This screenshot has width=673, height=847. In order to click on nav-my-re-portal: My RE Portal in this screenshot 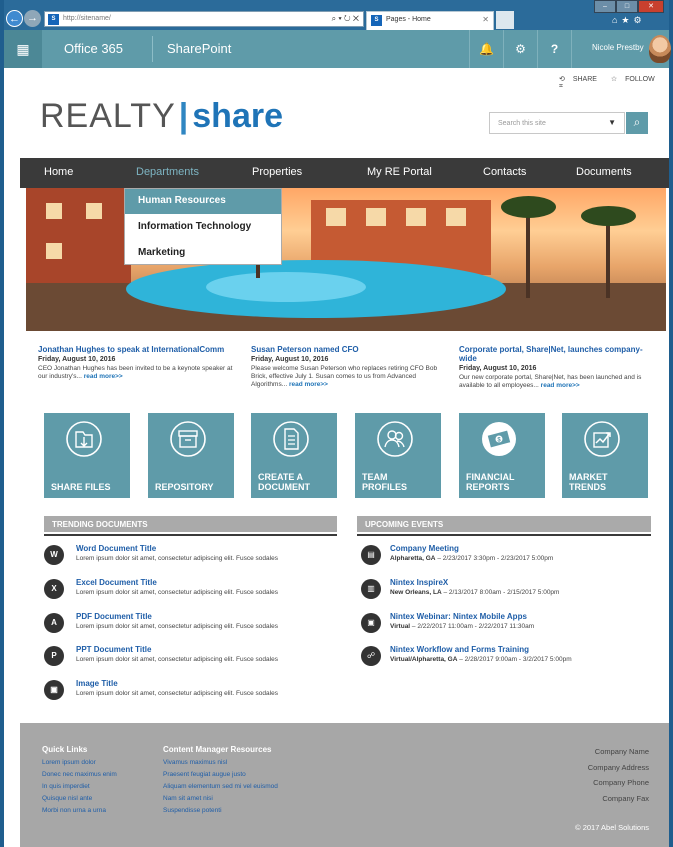, I will do `click(399, 172)`.